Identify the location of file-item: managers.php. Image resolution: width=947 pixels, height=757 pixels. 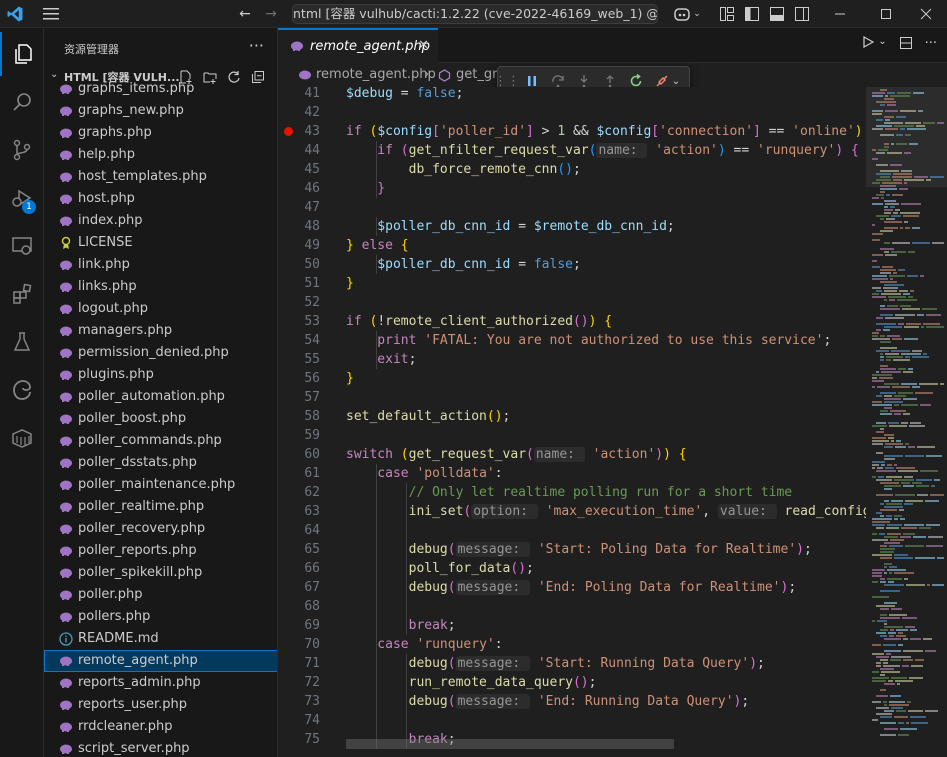
(160, 331).